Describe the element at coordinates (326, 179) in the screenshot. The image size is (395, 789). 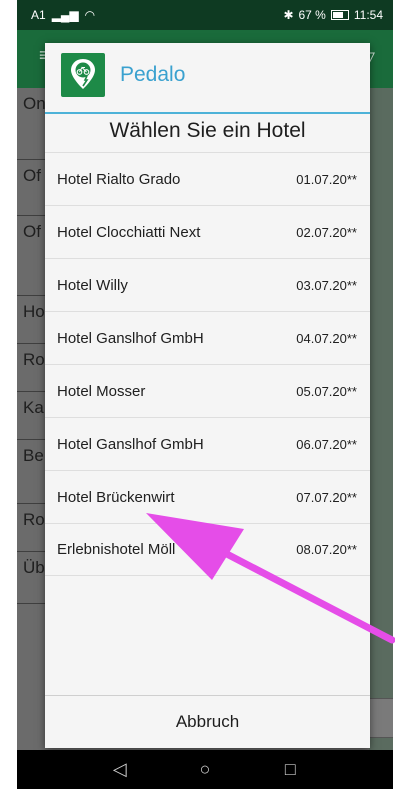
I see `hotel-date: 01.07.20**` at that location.